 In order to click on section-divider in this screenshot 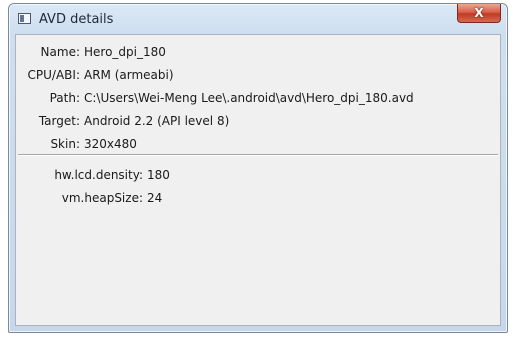, I will do `click(258, 155)`.